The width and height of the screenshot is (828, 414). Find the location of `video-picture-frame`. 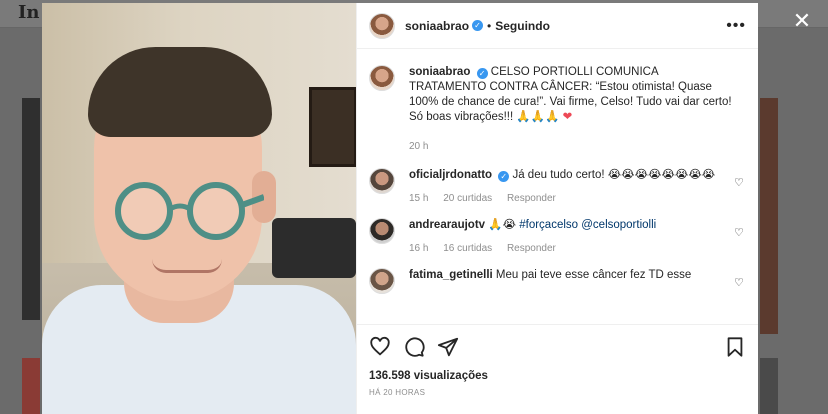

video-picture-frame is located at coordinates (332, 127).